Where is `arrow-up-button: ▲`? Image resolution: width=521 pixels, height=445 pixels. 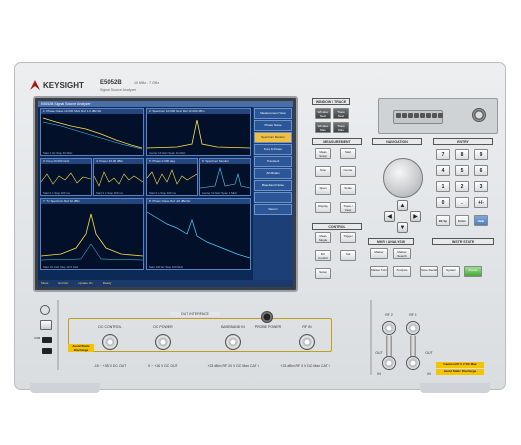
arrow-up-button: ▲ is located at coordinates (402, 205).